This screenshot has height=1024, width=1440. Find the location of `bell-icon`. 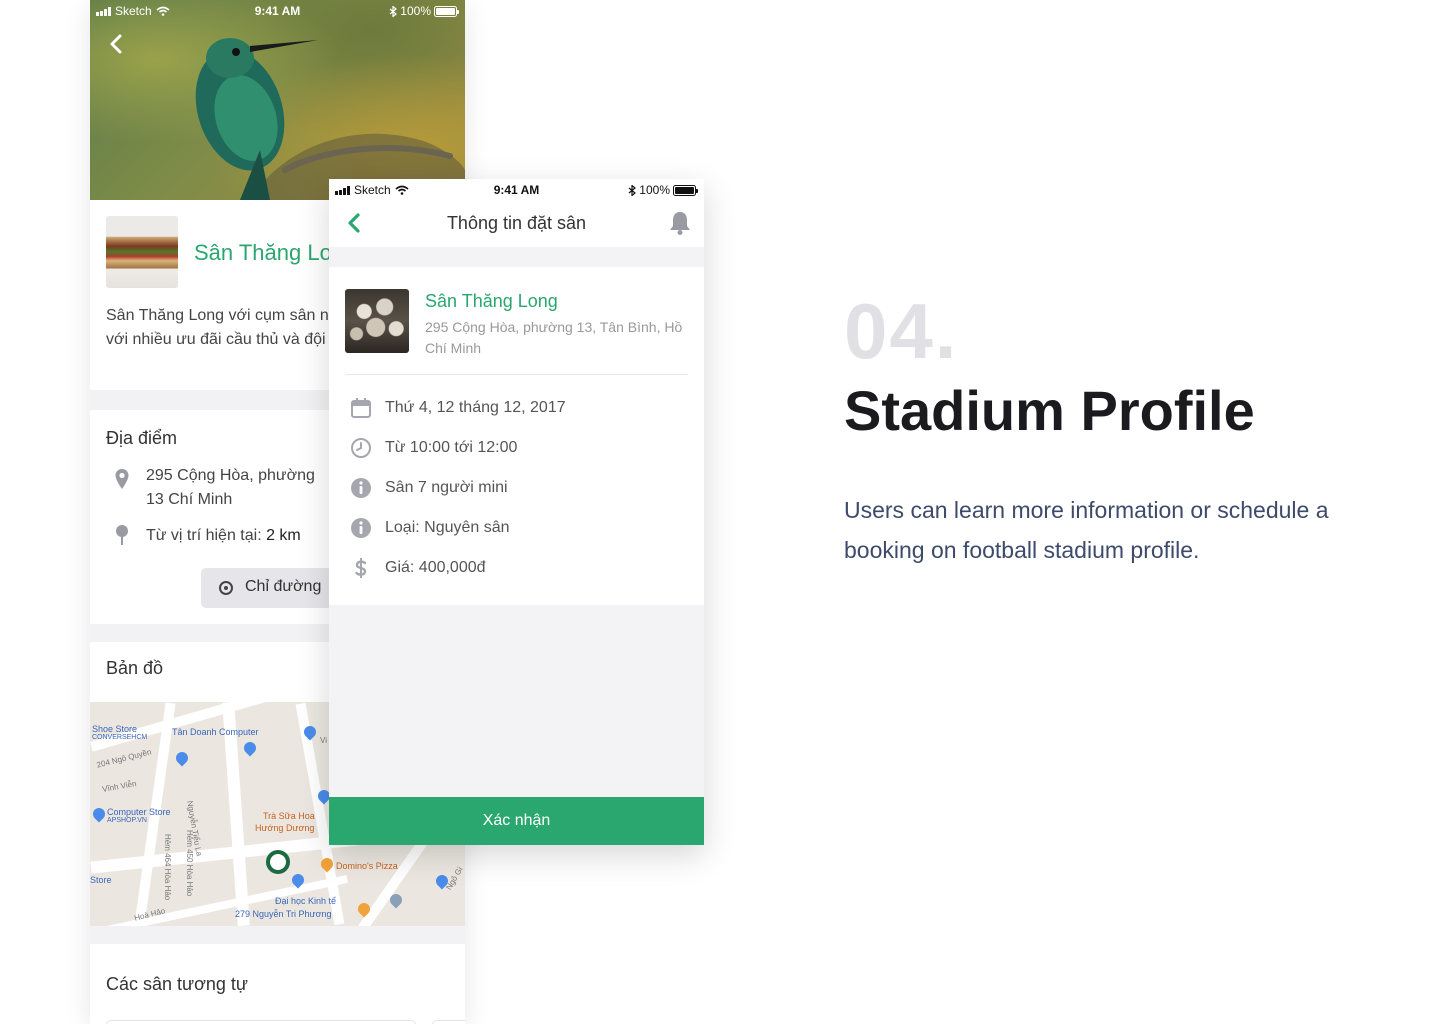

bell-icon is located at coordinates (680, 223).